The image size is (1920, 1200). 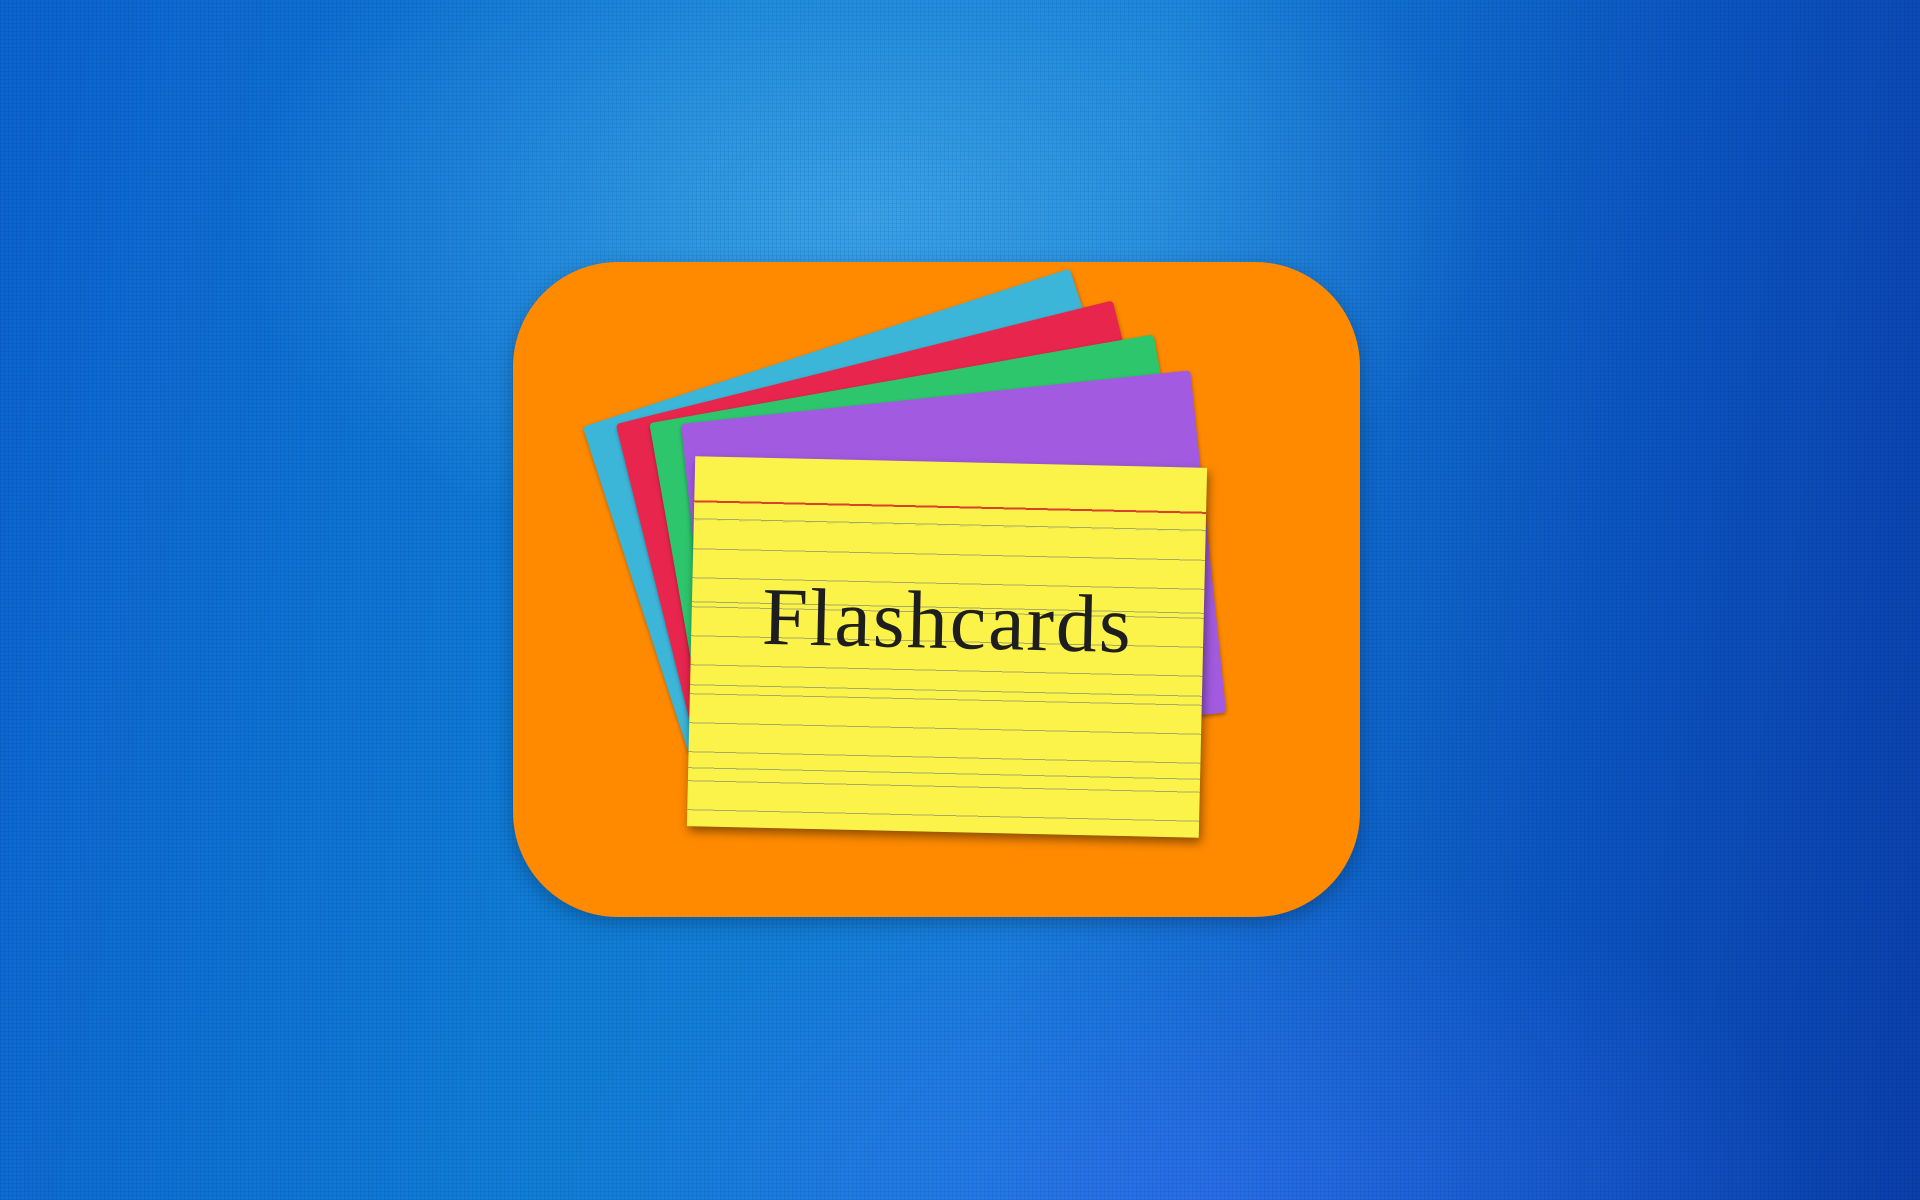 I want to click on yellow-index-card: Flashcards, so click(x=947, y=647).